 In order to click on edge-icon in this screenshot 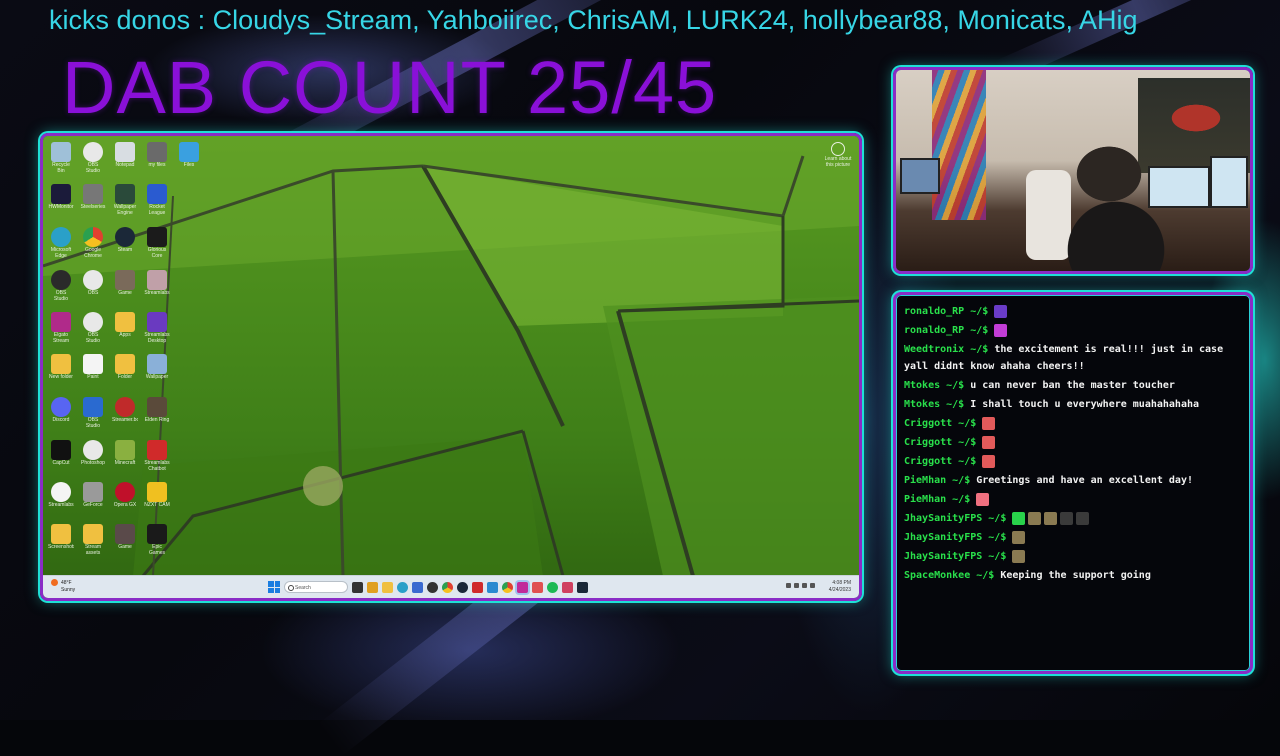, I will do `click(402, 587)`.